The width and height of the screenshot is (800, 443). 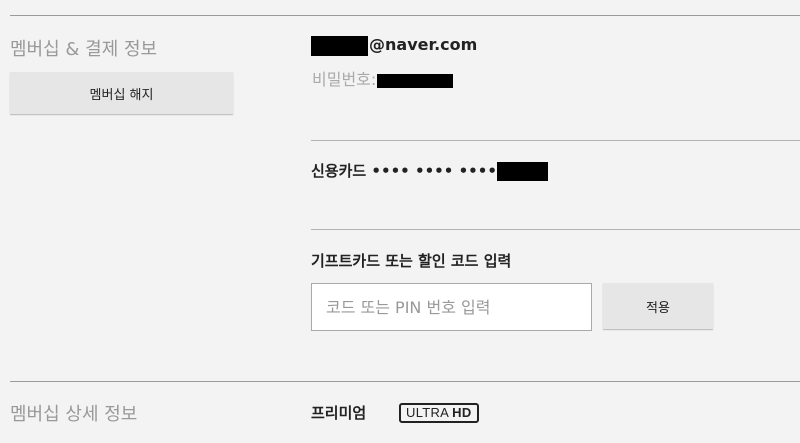 What do you see at coordinates (344, 79) in the screenshot?
I see `password-label: 비밀번호:` at bounding box center [344, 79].